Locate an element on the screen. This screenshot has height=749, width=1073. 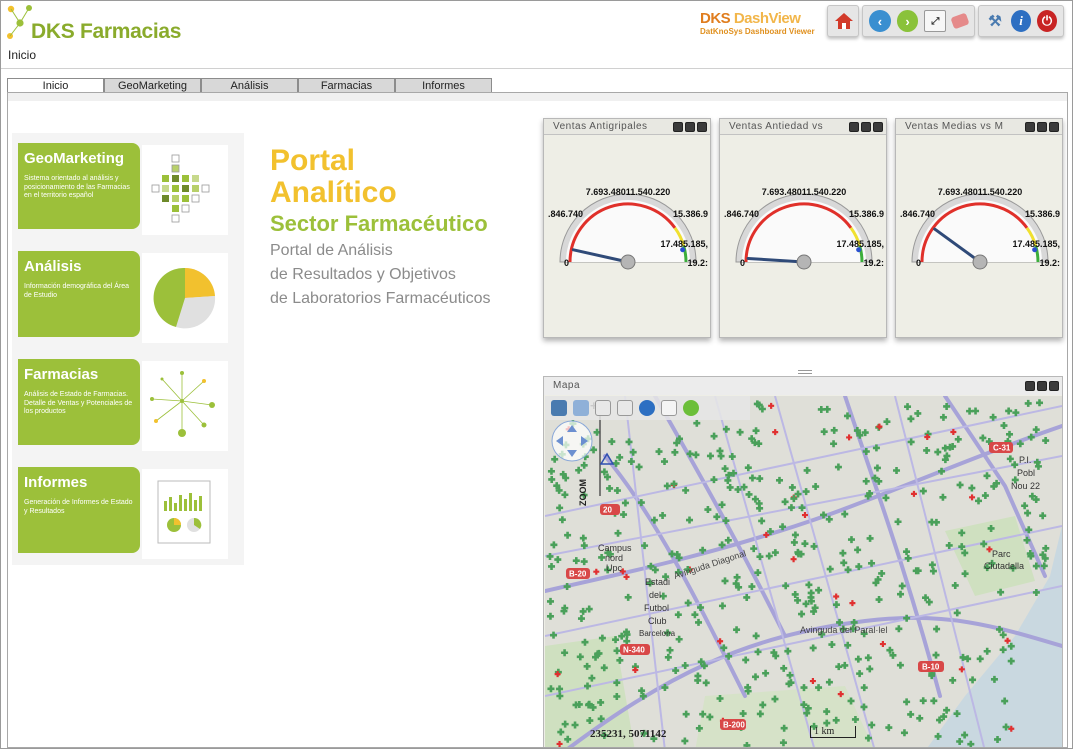
pie-chart-icon is located at coordinates (185, 298).